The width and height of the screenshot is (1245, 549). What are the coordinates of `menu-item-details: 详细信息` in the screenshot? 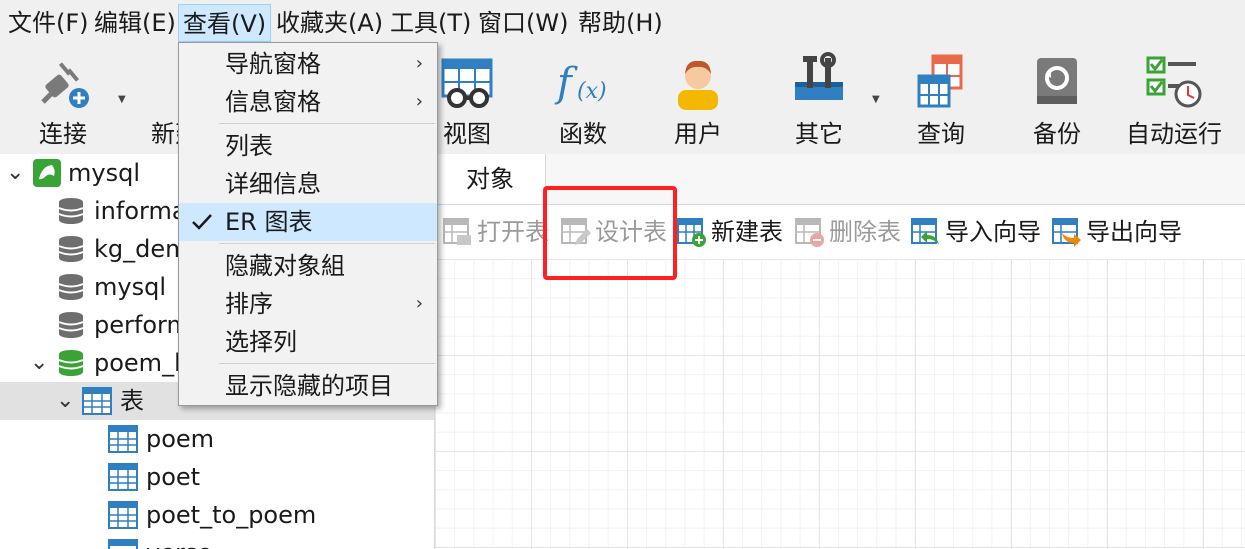 It's located at (308, 184).